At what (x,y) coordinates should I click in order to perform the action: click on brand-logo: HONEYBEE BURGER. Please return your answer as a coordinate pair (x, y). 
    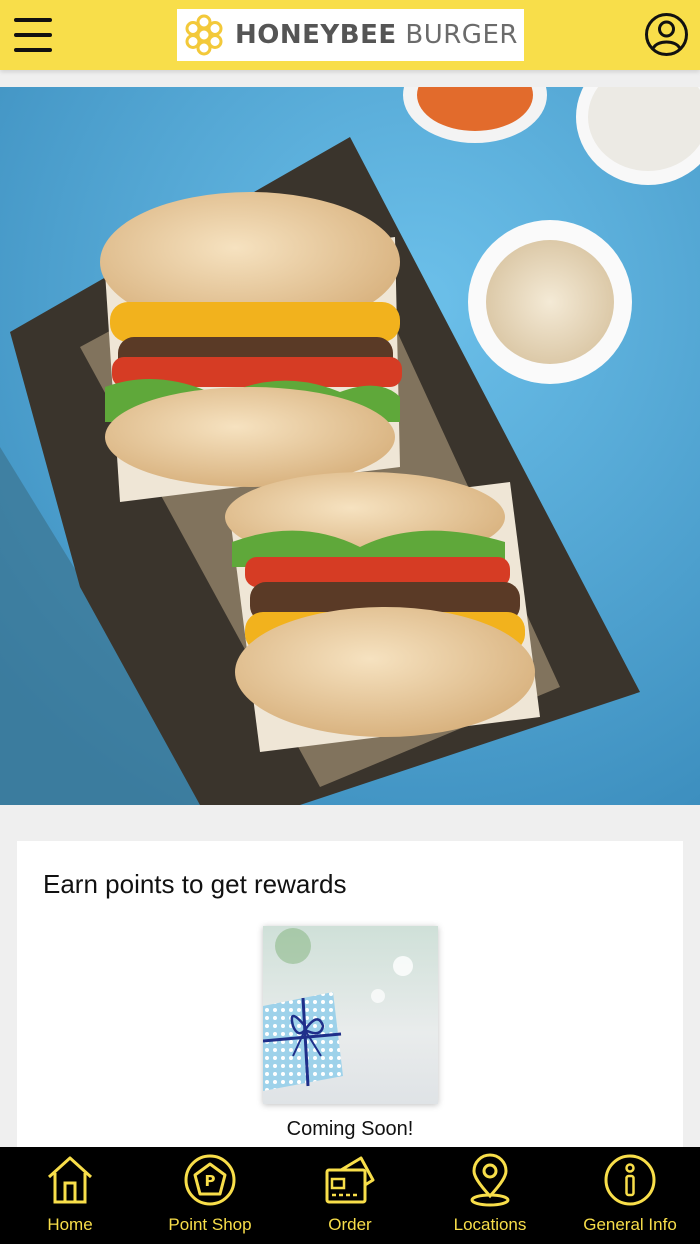
    Looking at the image, I should click on (350, 35).